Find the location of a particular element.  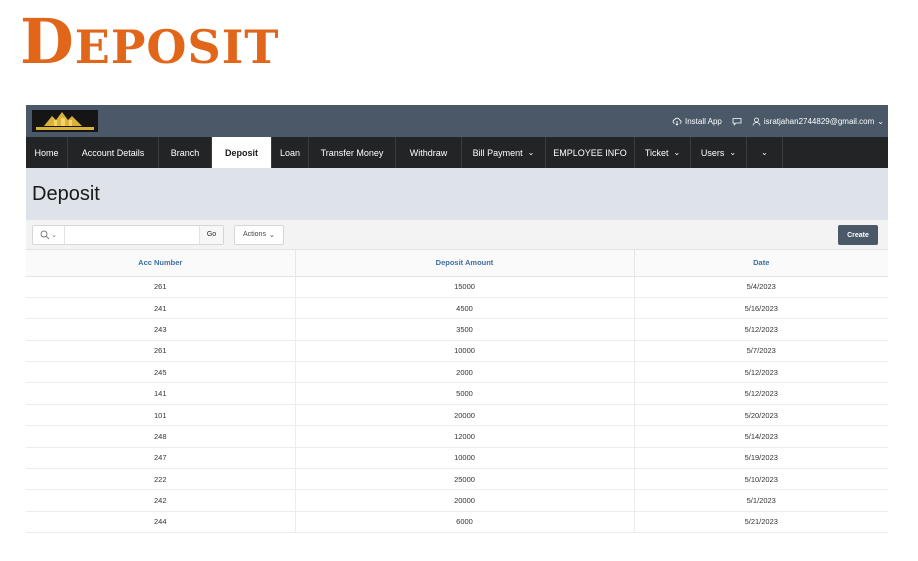

search-input is located at coordinates (132, 234).